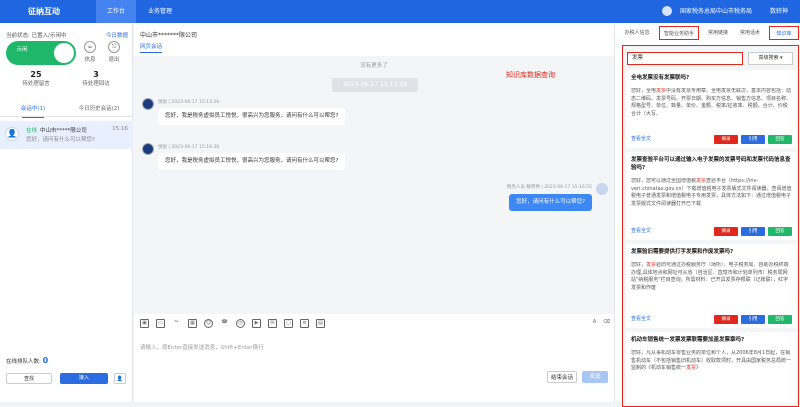 This screenshot has width=800, height=407. Describe the element at coordinates (594, 323) in the screenshot. I see `font-icon: A` at that location.